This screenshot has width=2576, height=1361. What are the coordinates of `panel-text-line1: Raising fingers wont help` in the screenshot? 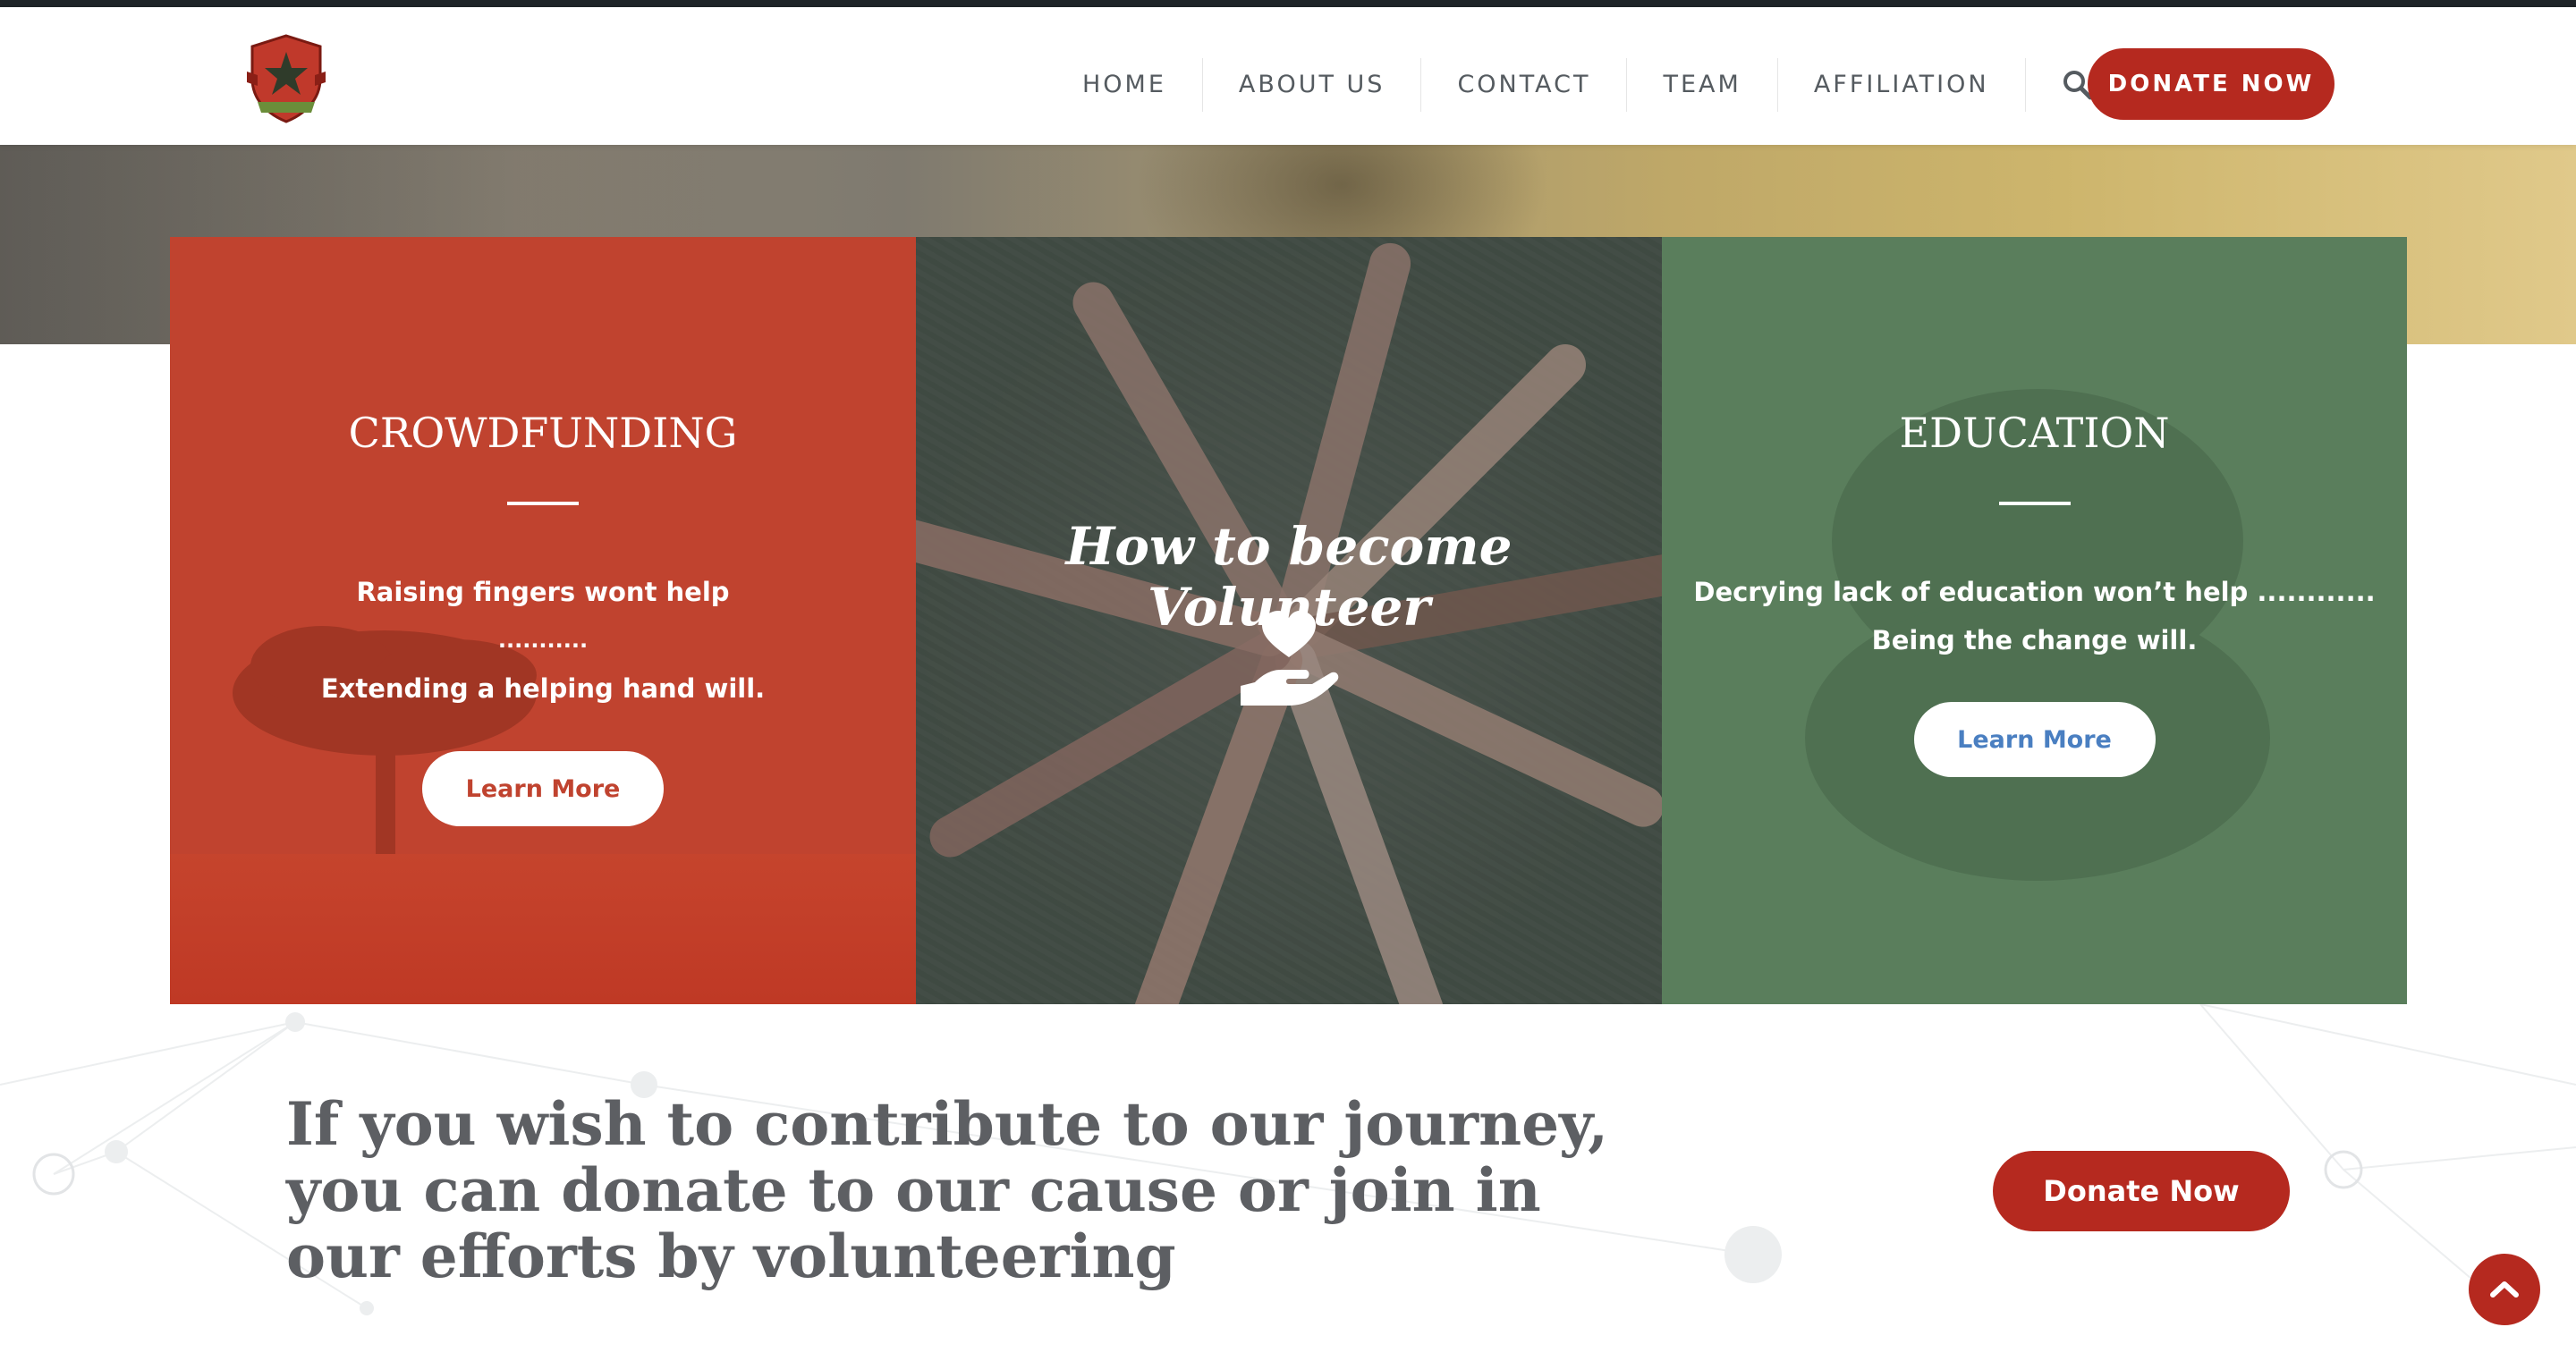 It's located at (543, 592).